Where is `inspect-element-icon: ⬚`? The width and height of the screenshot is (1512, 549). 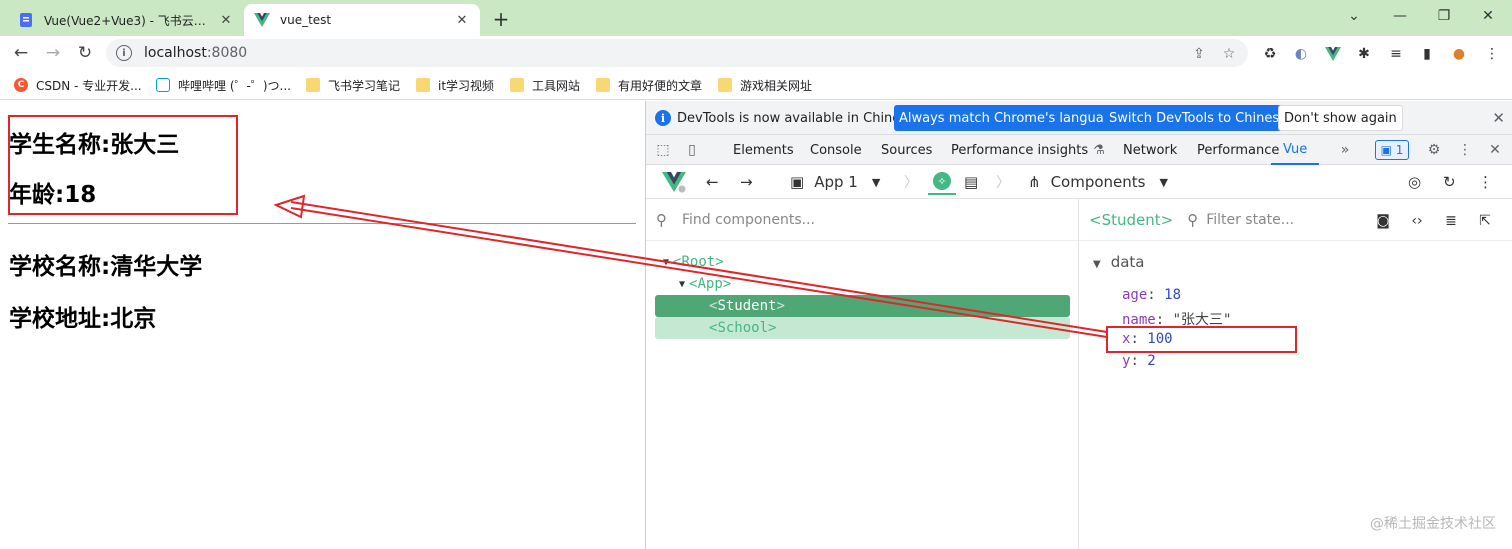
inspect-element-icon: ⬚ is located at coordinates (663, 150).